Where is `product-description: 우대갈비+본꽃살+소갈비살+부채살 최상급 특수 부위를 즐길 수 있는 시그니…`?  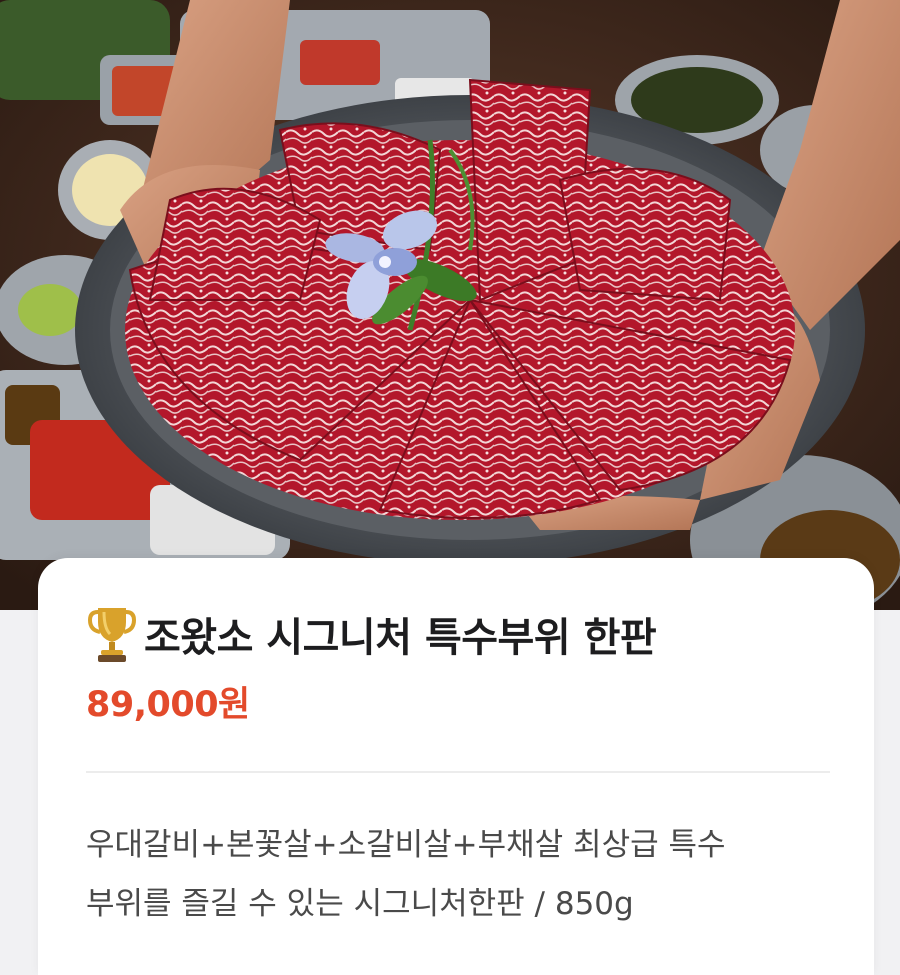 product-description: 우대갈비+본꽃살+소갈비살+부채살 최상급 특수 부위를 즐길 수 있는 시그니… is located at coordinates (466, 875).